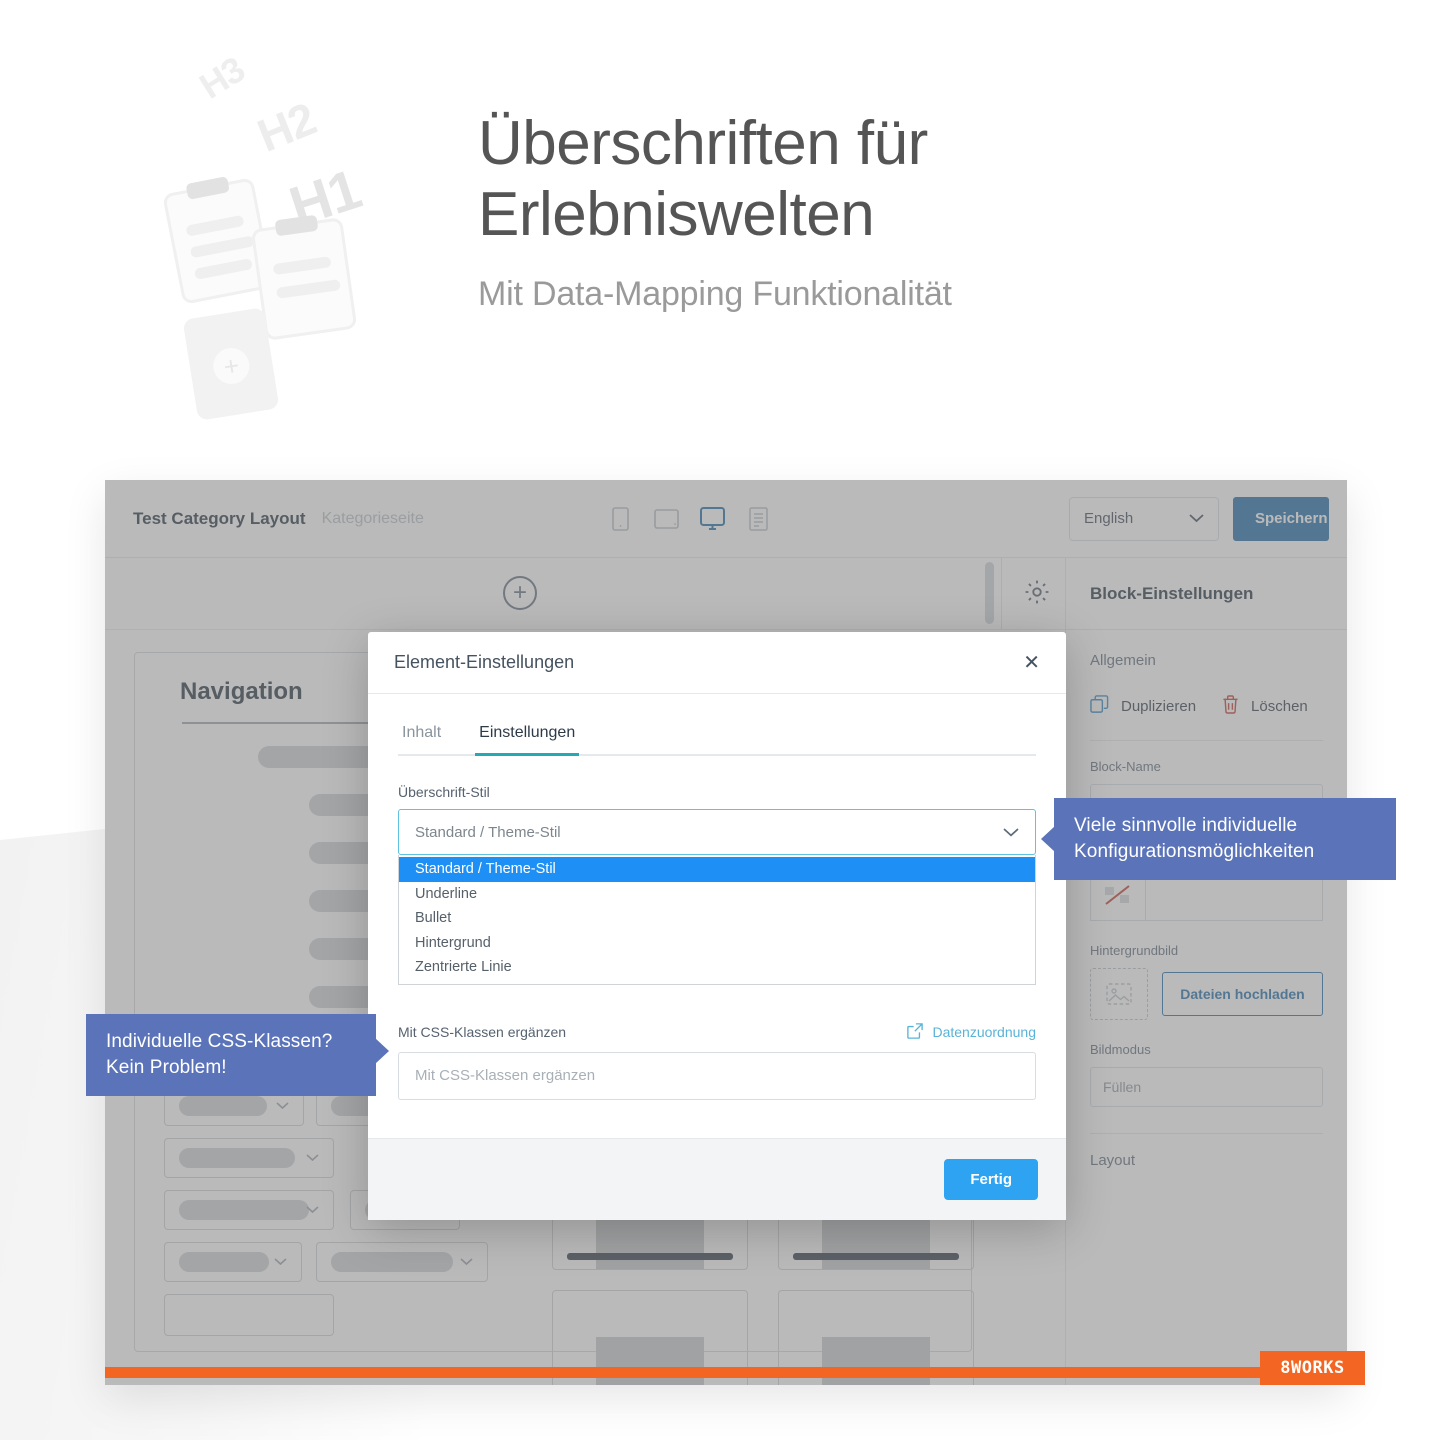 This screenshot has height=1440, width=1440. I want to click on done-button: Fertig, so click(991, 1179).